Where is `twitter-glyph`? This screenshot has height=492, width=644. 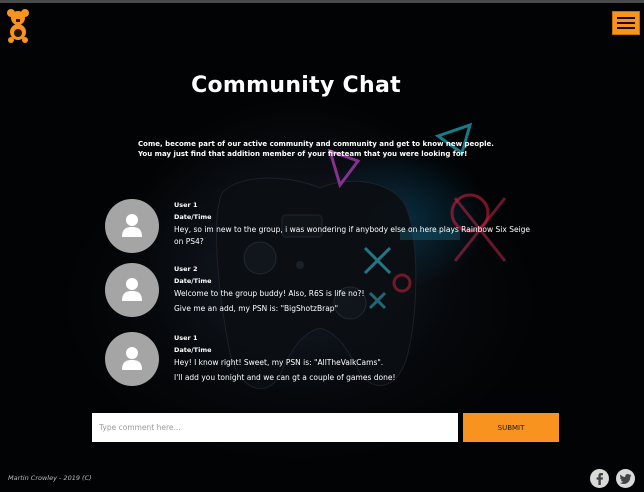 twitter-glyph is located at coordinates (625, 478).